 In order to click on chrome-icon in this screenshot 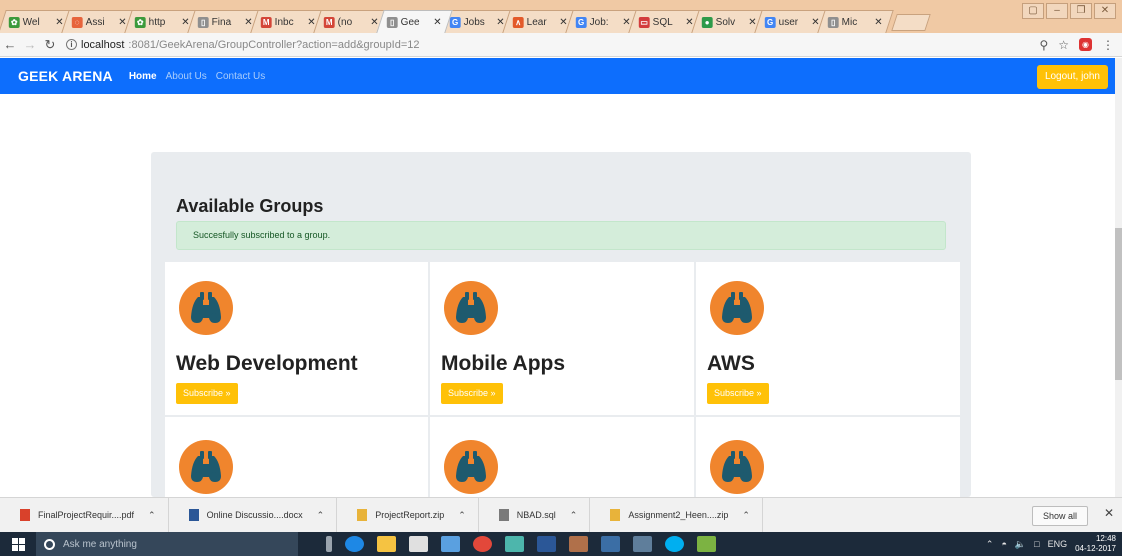, I will do `click(482, 544)`.